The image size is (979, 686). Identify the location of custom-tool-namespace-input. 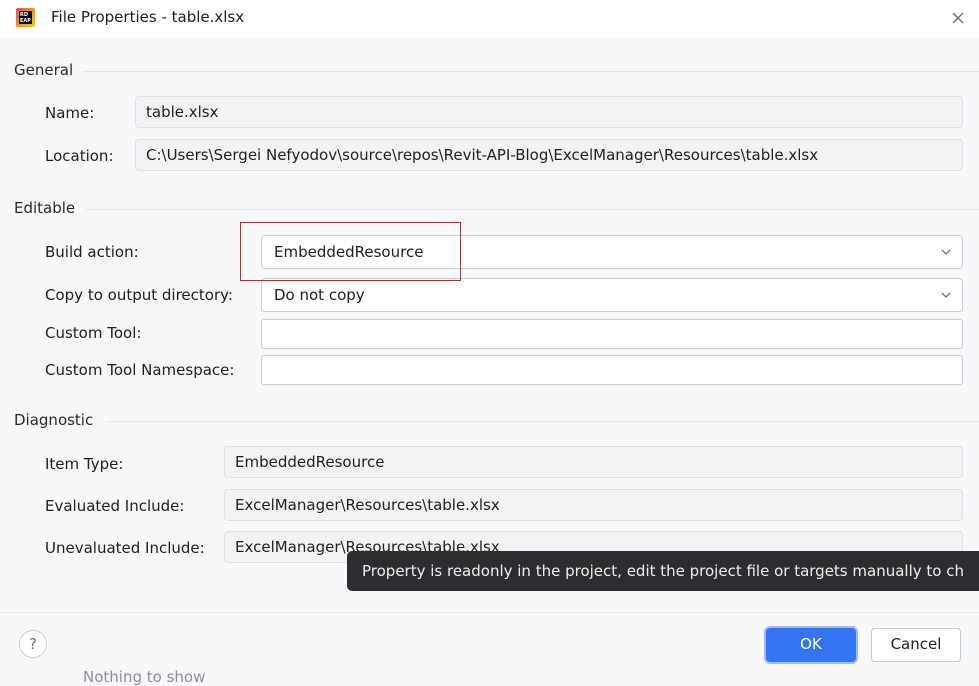
(612, 370).